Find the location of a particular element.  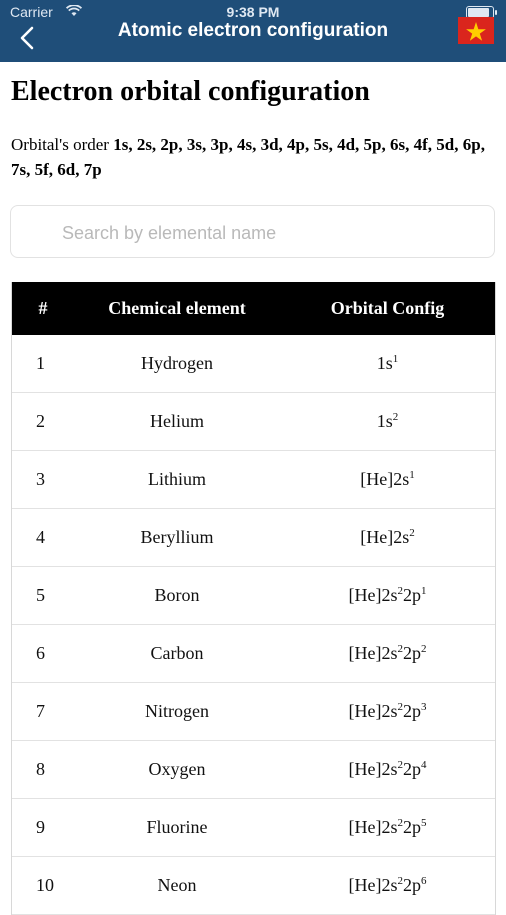

table-header: # Chemical element Orbital Config is located at coordinates (253, 308).